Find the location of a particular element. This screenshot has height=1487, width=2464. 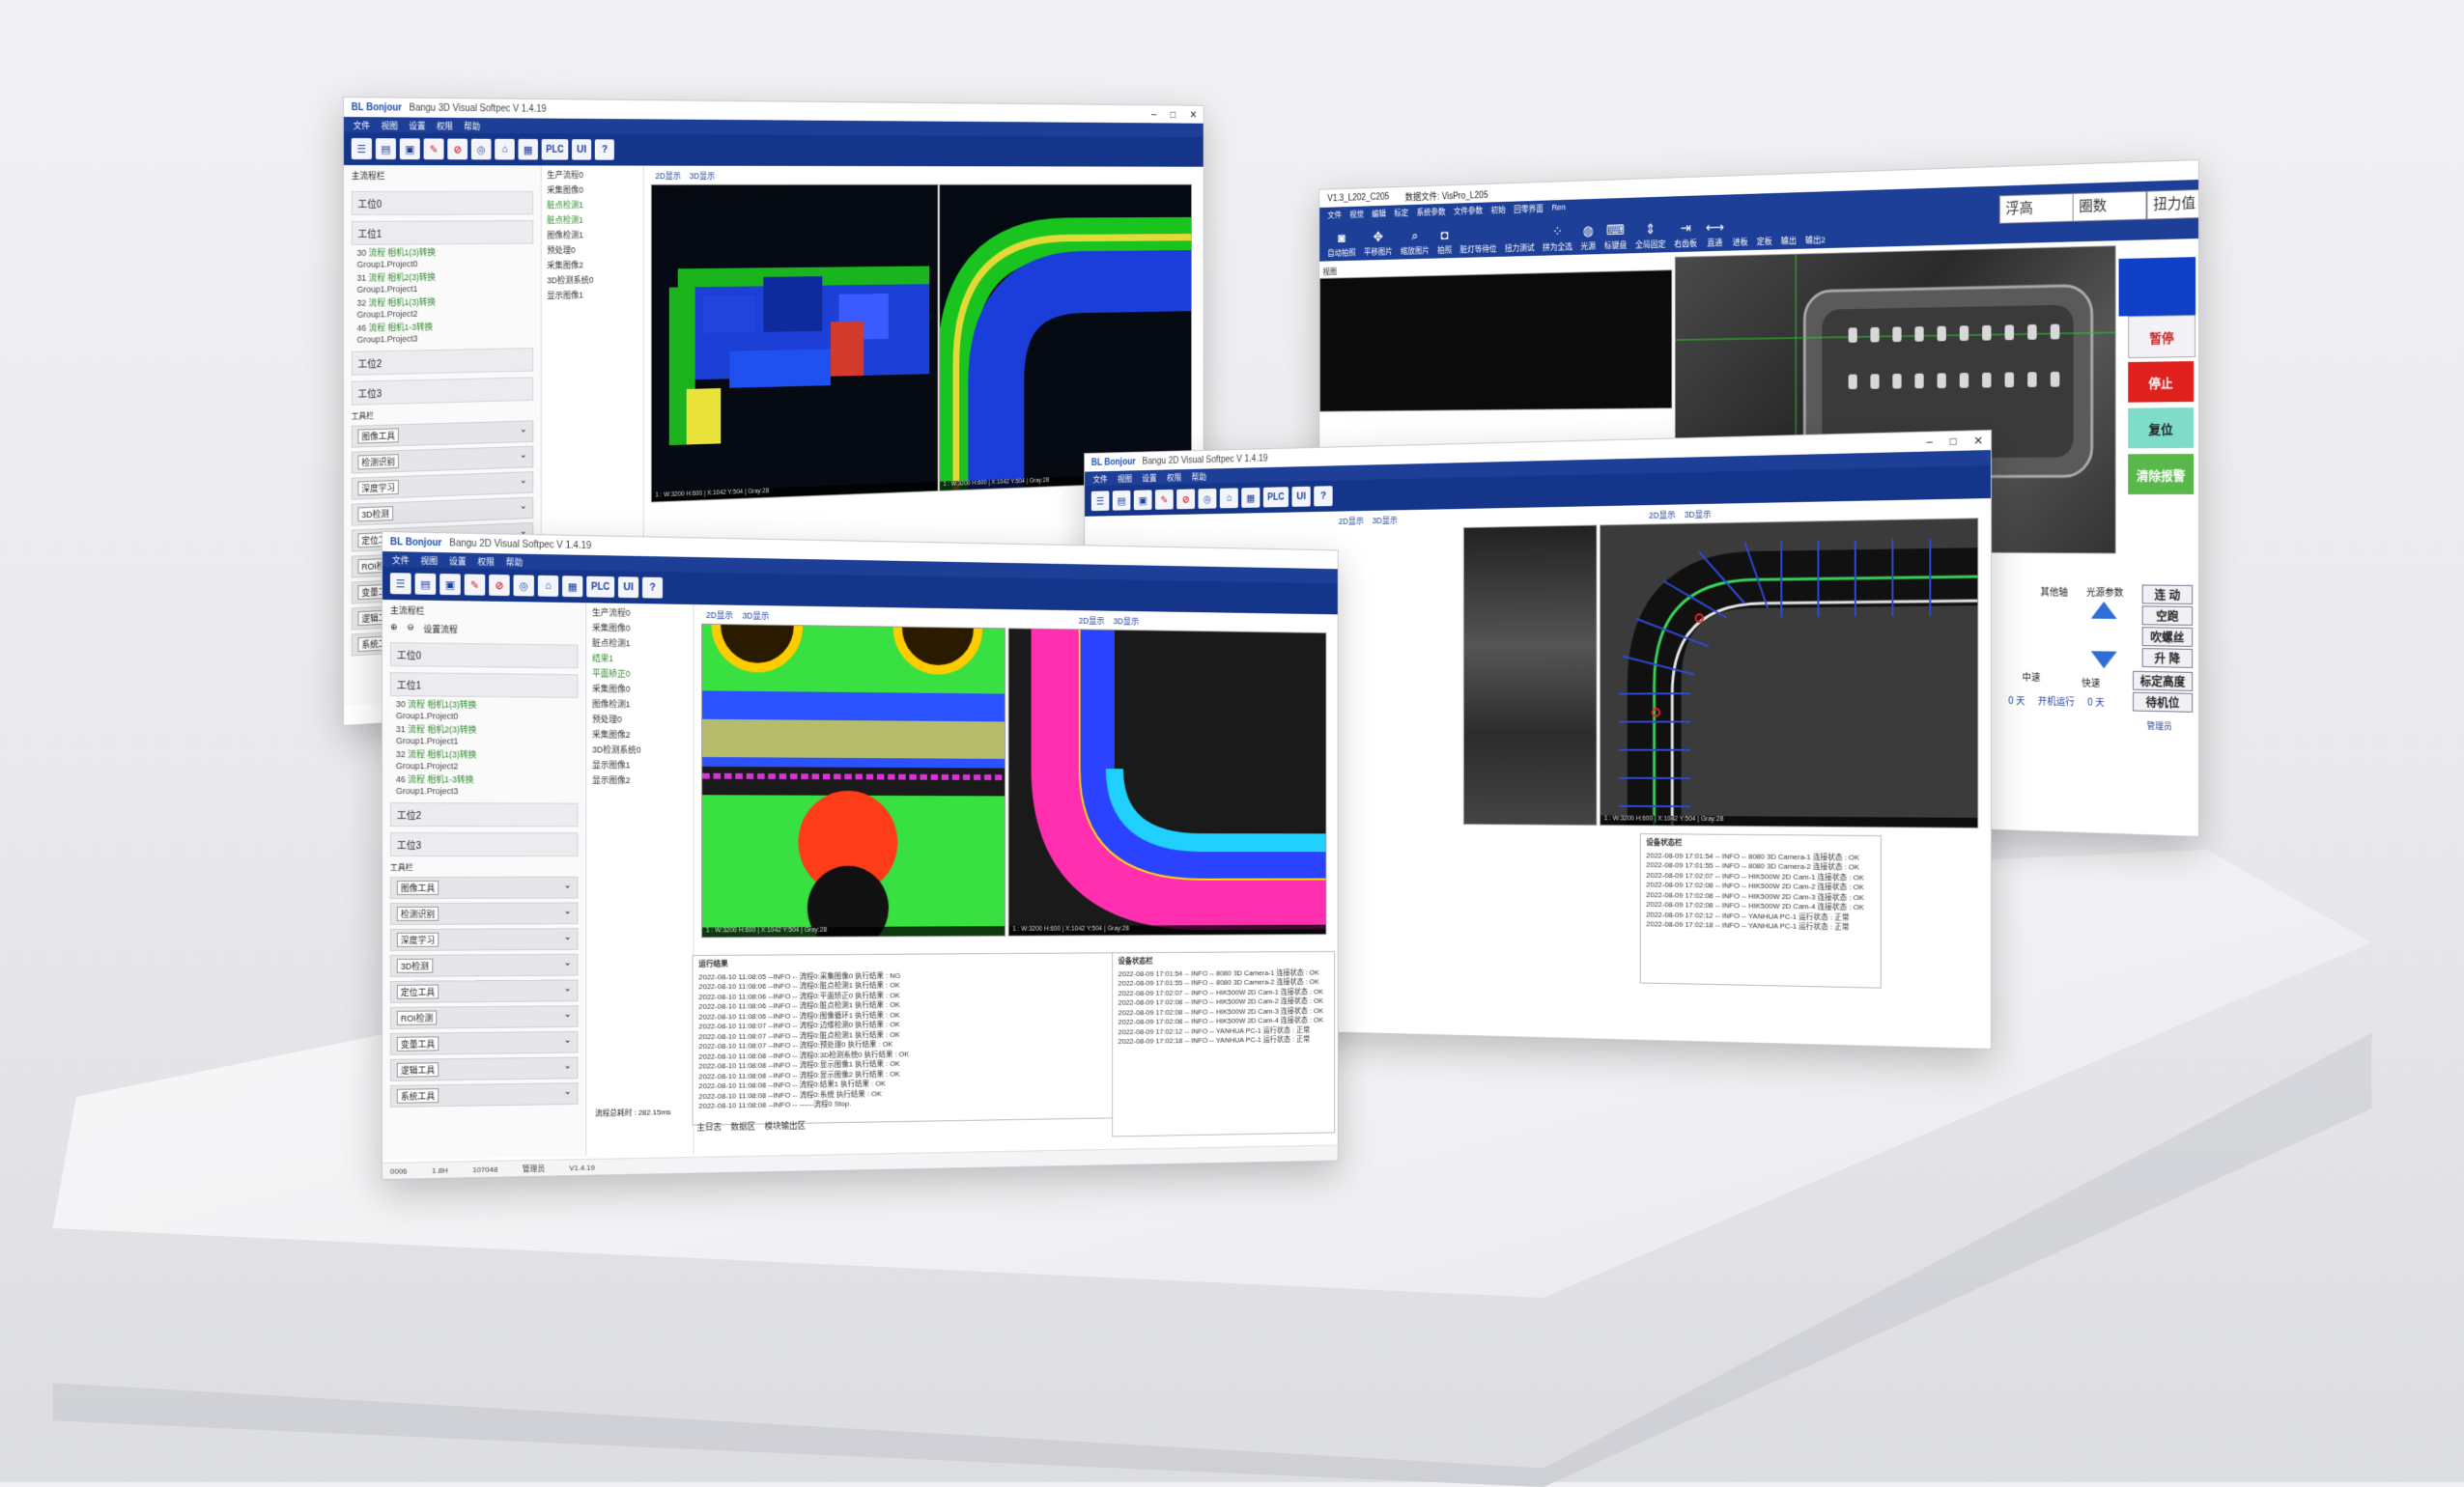

jog-up-arrow is located at coordinates (2104, 610).